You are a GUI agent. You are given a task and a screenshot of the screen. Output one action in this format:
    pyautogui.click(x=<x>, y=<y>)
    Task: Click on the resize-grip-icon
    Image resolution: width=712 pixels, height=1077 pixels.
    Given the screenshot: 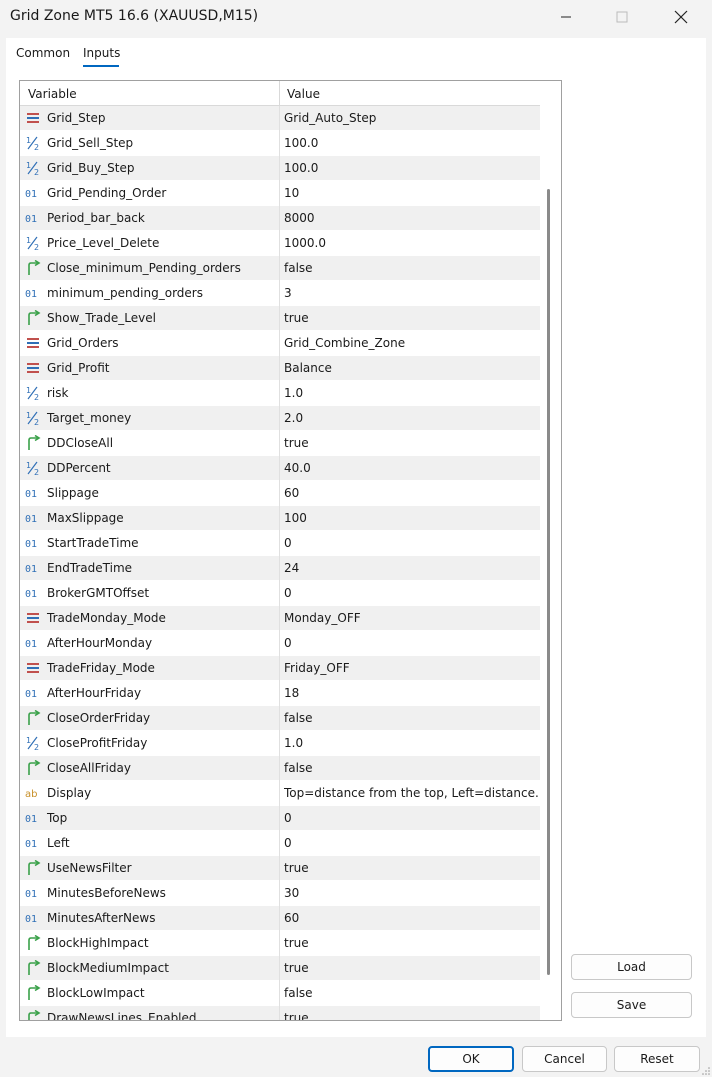 What is the action you would take?
    pyautogui.click(x=706, y=1071)
    